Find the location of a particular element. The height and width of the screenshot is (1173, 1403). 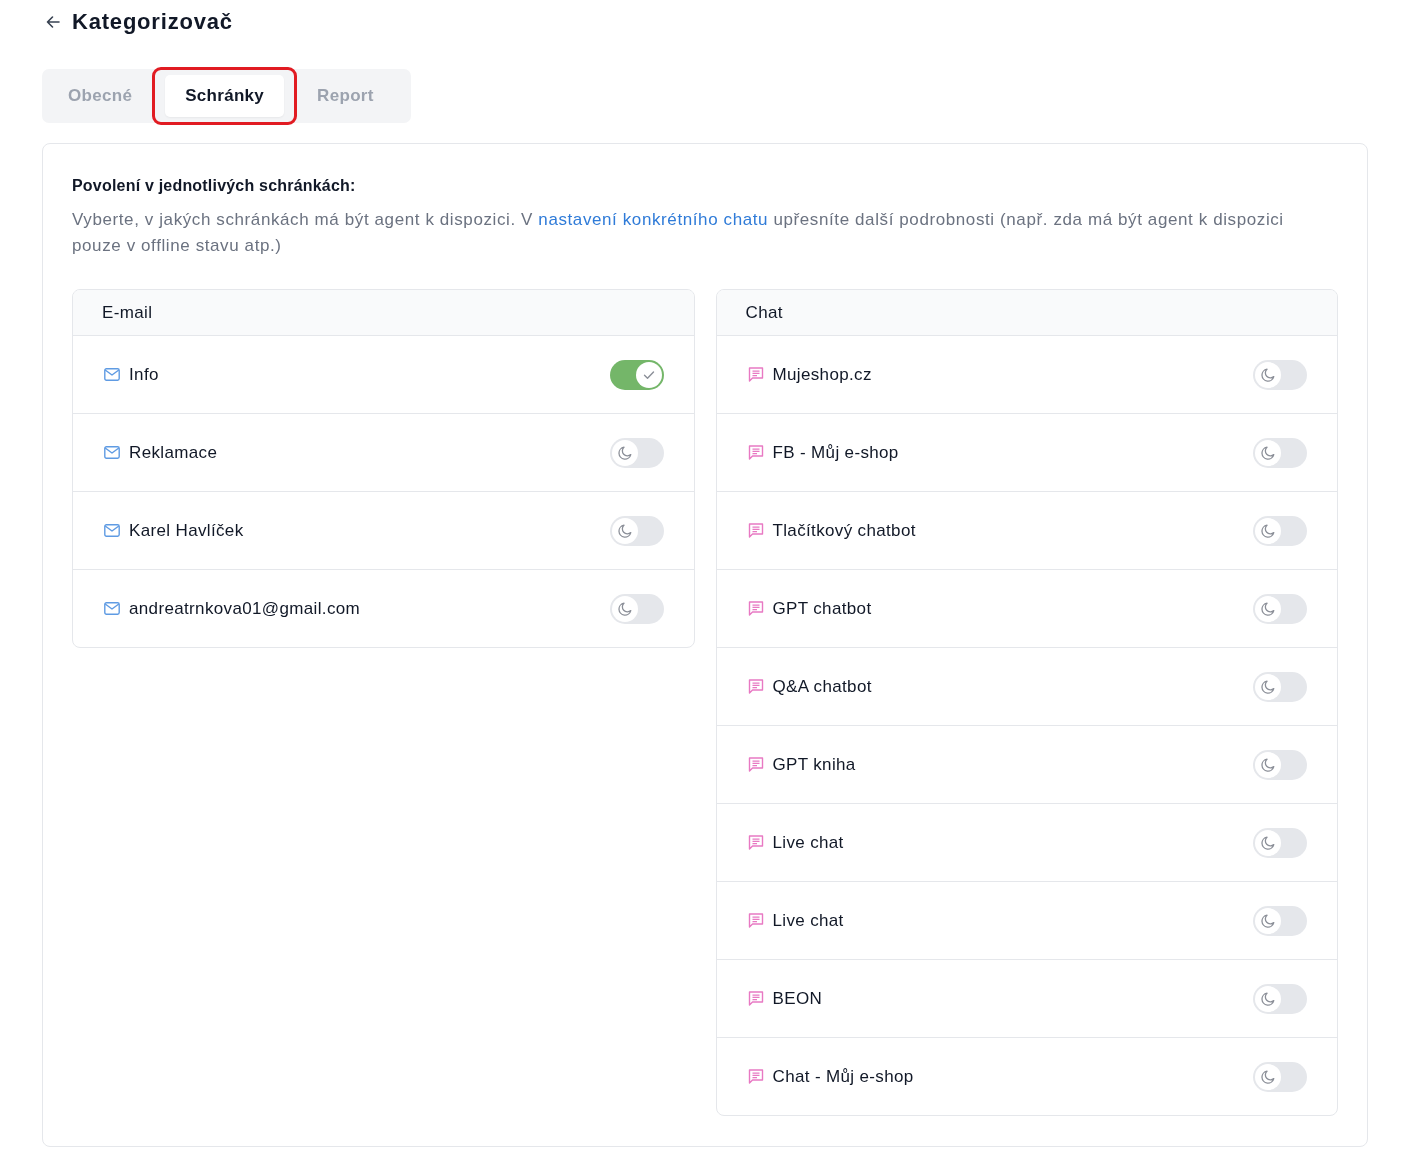

section-heading: Povolení v jednotlivých schránkách: is located at coordinates (214, 186).